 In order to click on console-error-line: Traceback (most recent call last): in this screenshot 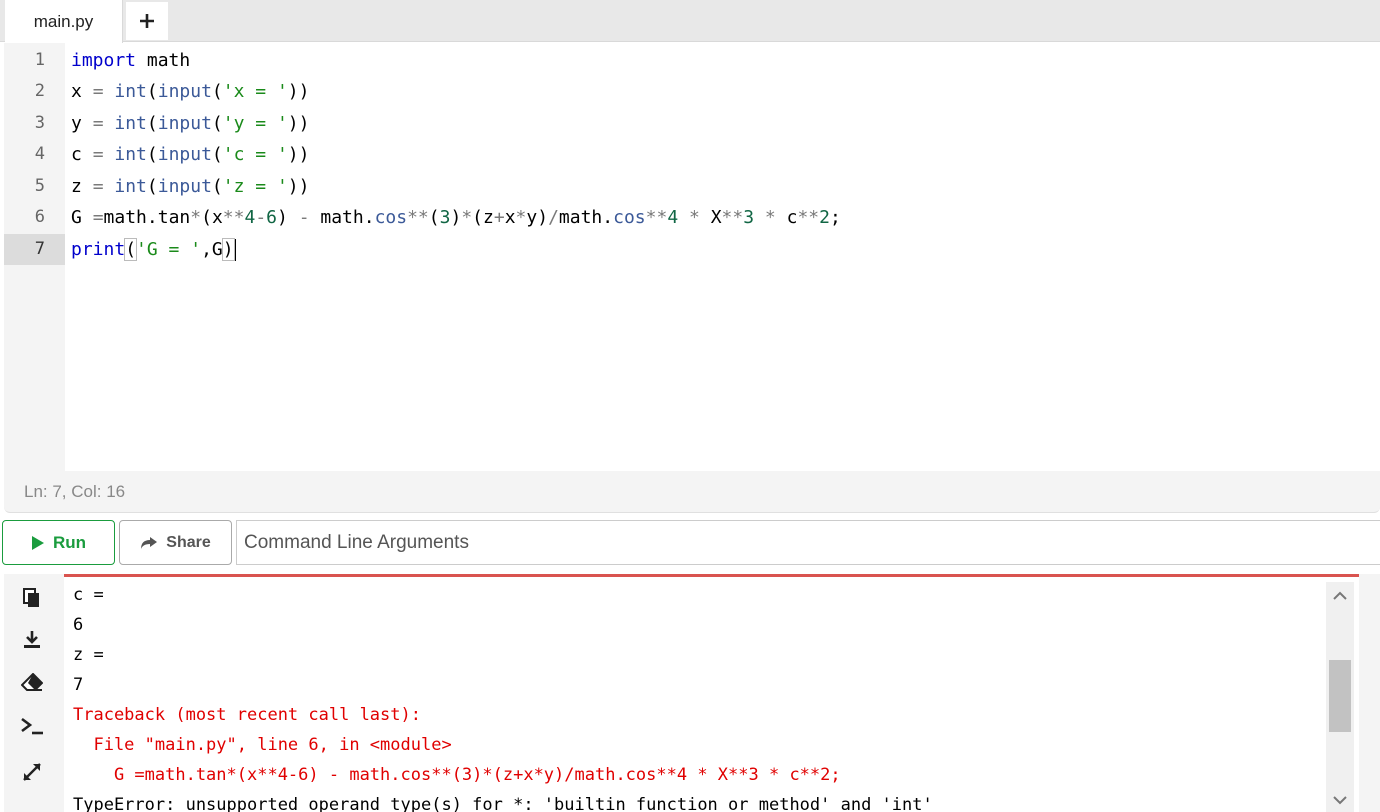, I will do `click(247, 715)`.